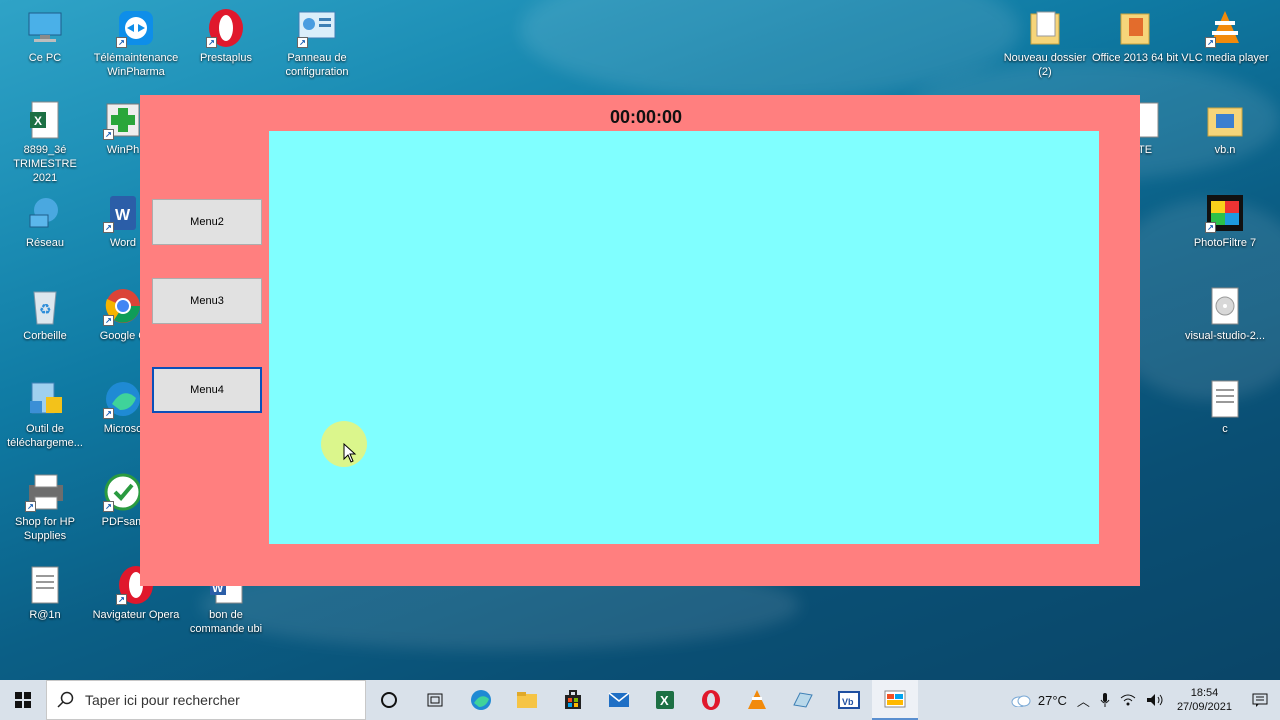  Describe the element at coordinates (226, 28) in the screenshot. I see `opera-icon: ↗` at that location.